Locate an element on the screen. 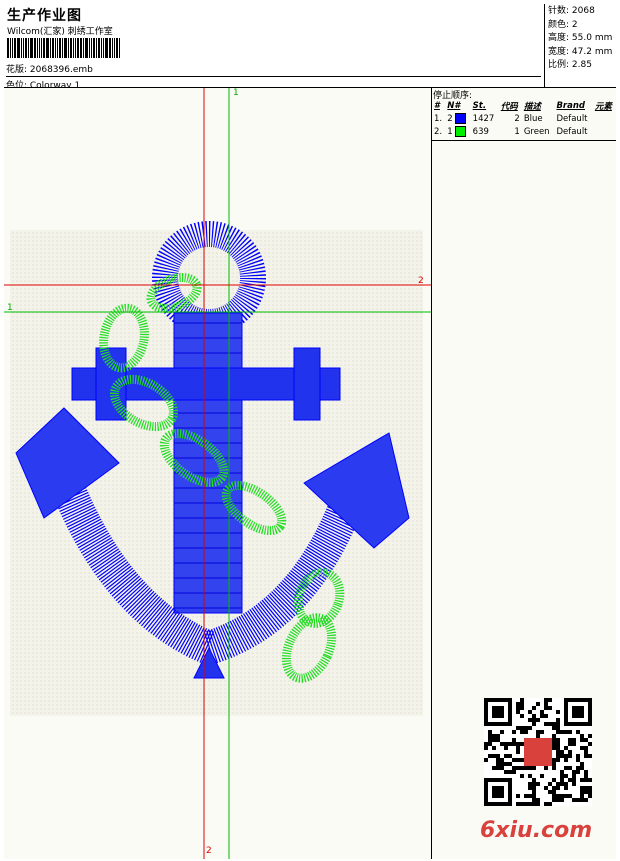 This screenshot has width=620, height=861. table-header-row: # N# St. 代码 描述 Brand 元素 is located at coordinates (524, 106).